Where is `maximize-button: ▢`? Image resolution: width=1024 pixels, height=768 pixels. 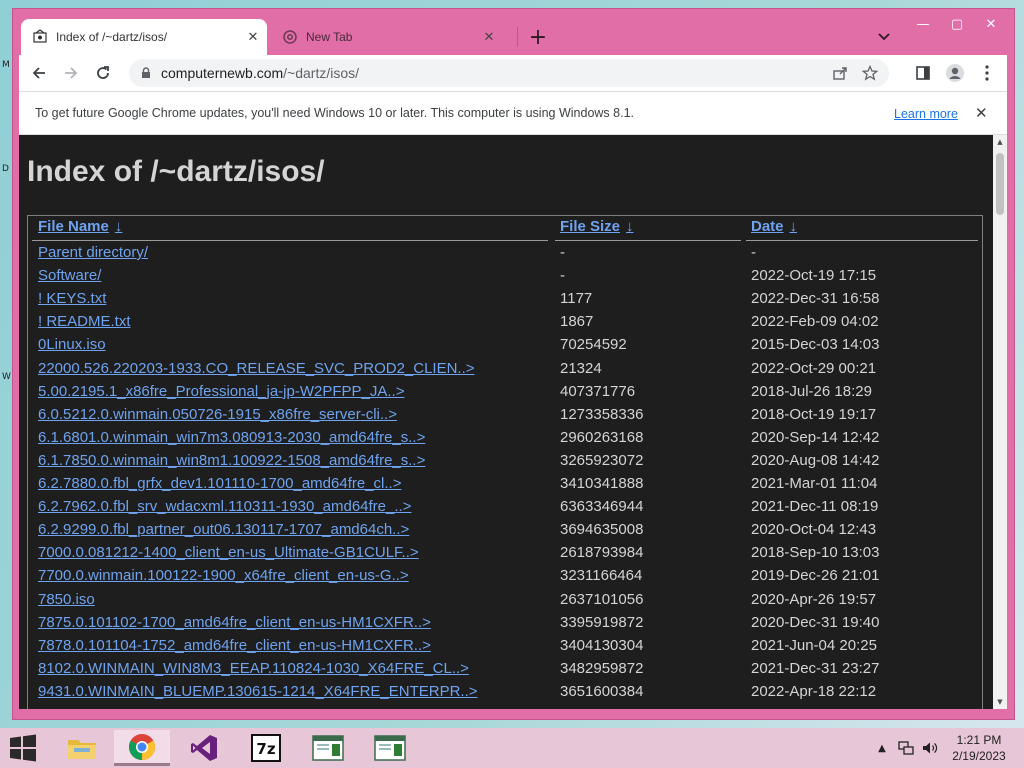 maximize-button: ▢ is located at coordinates (957, 24).